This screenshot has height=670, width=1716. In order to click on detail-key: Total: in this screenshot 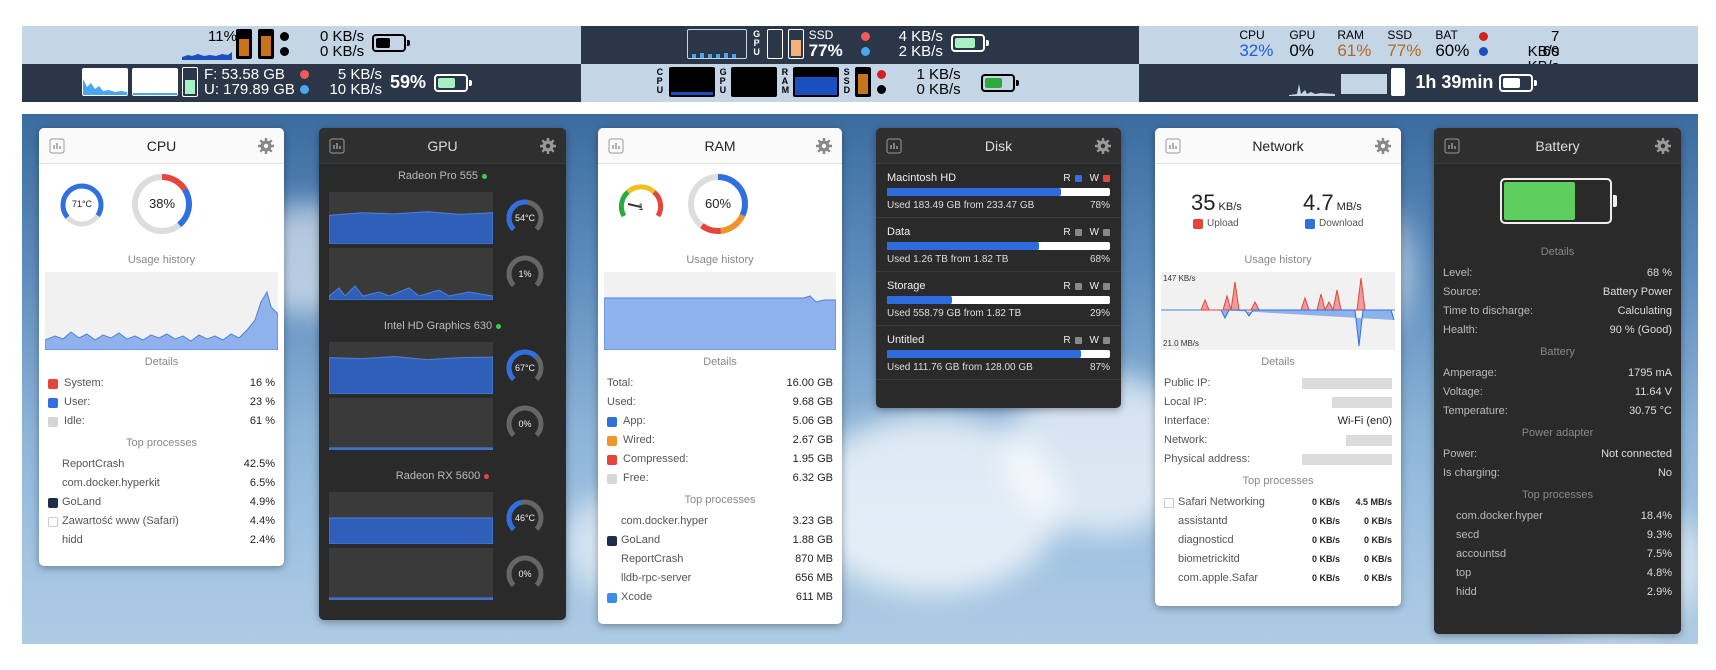, I will do `click(620, 383)`.